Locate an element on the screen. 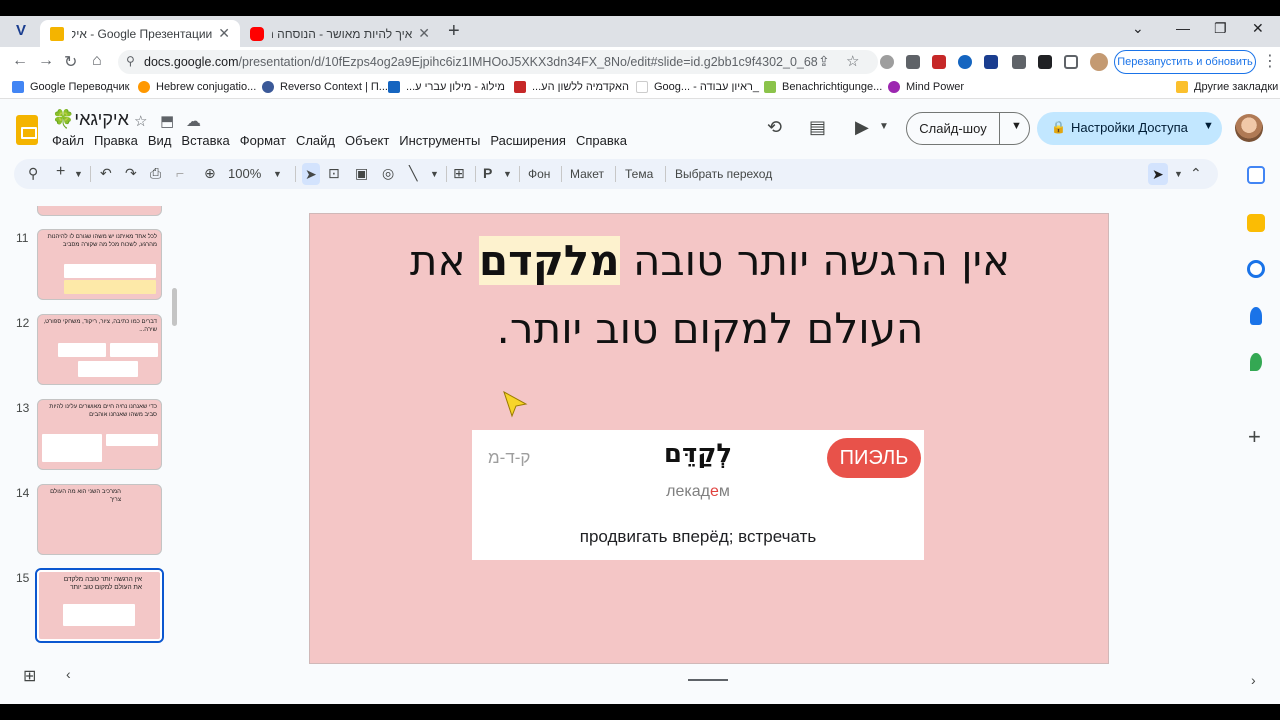  menu-view: Вид is located at coordinates (160, 140).